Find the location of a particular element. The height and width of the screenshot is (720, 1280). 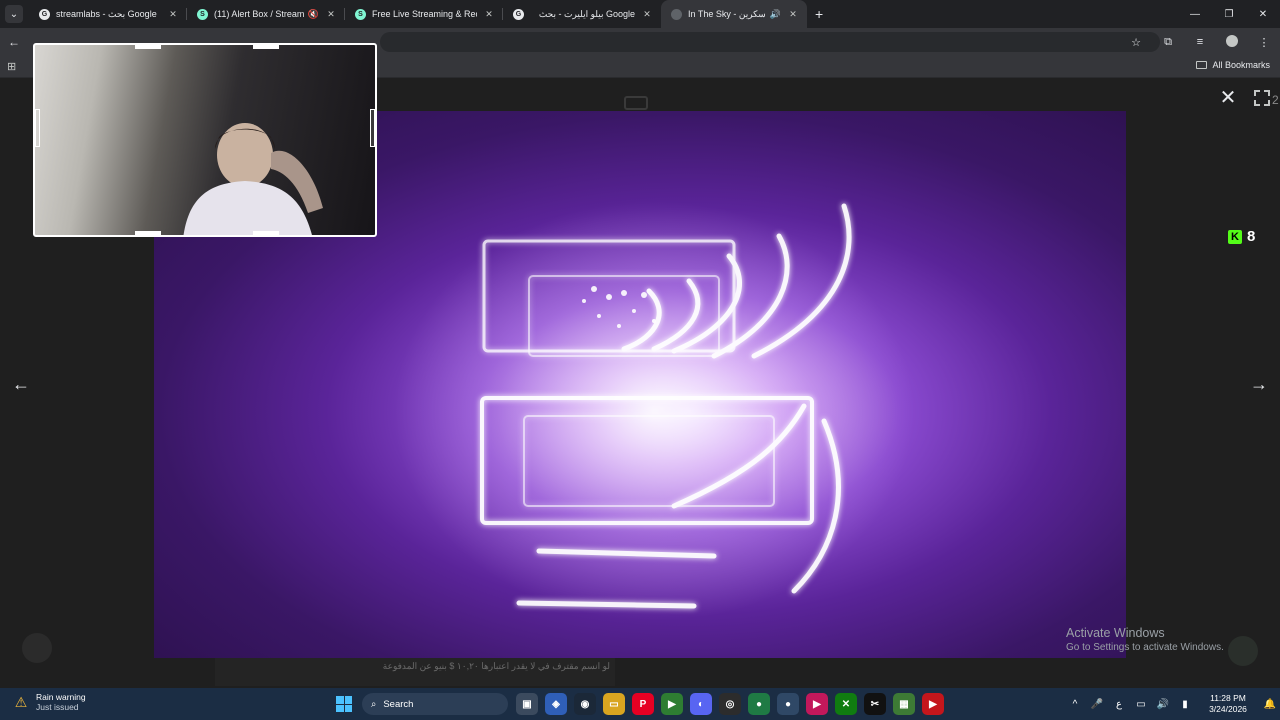

taskbar-search: ⌕ Search is located at coordinates (435, 704).